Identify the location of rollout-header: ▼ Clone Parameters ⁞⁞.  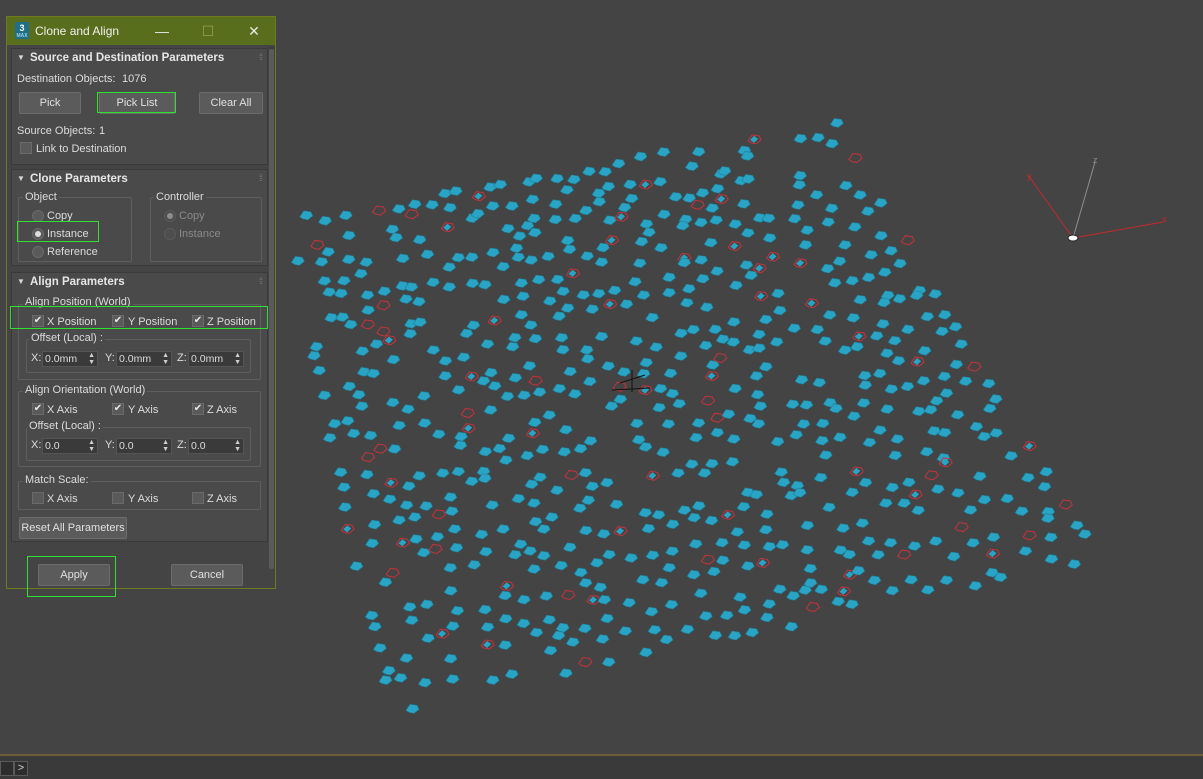
(139, 179).